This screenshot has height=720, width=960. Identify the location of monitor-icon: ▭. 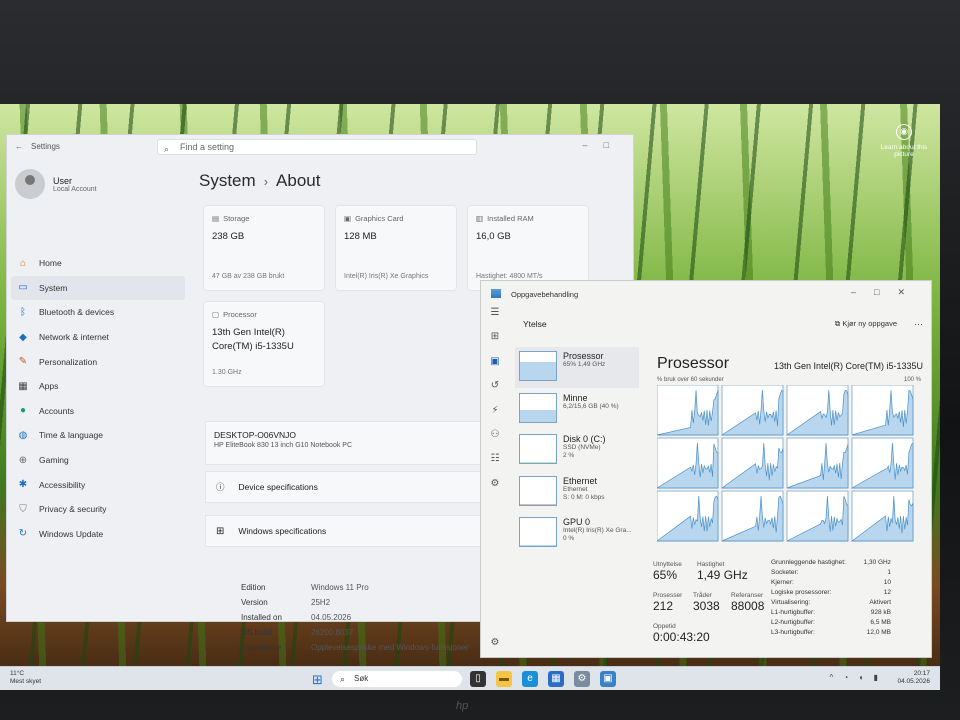
(23, 288).